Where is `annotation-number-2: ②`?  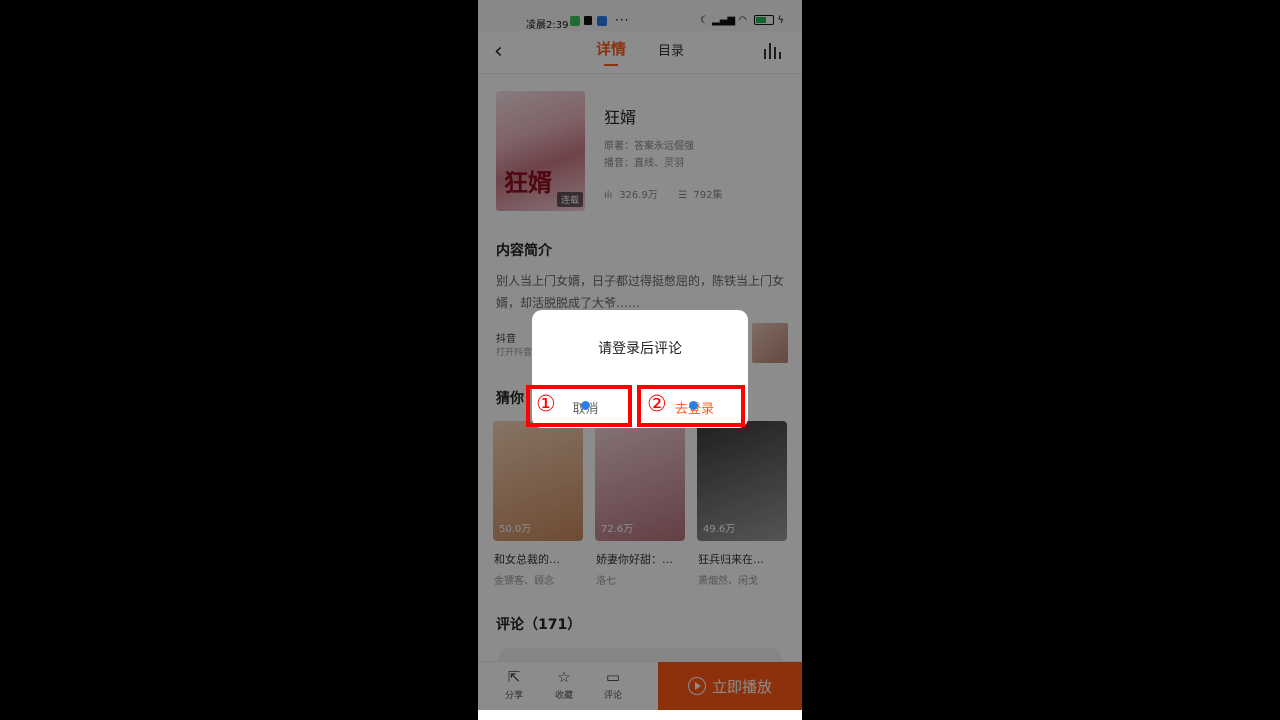
annotation-number-2: ② is located at coordinates (657, 404).